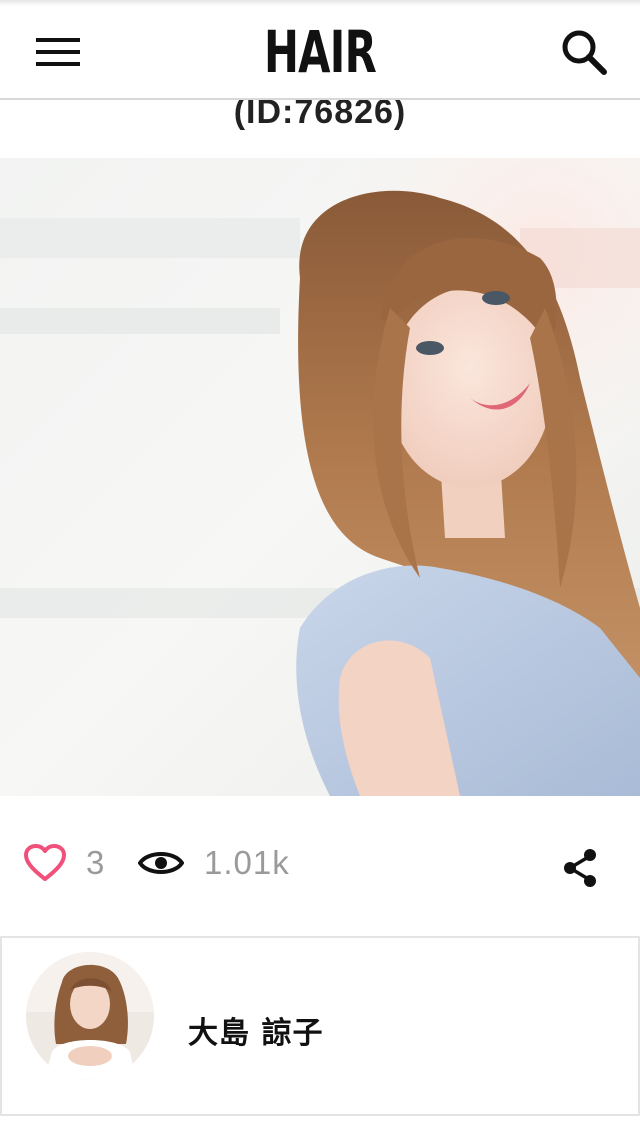 Image resolution: width=640 pixels, height=1136 pixels. I want to click on hamburger-menu-icon, so click(58, 52).